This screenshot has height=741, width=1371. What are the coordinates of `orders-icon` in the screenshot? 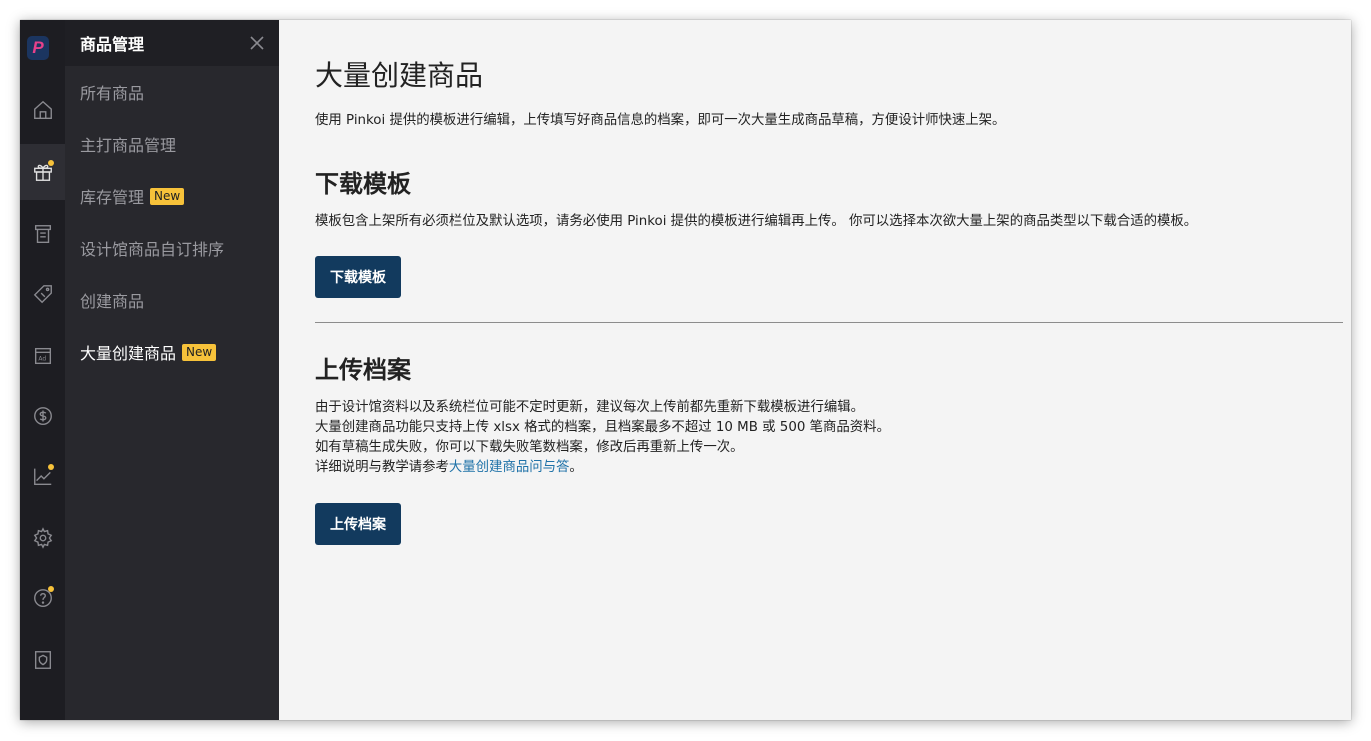 It's located at (42, 234).